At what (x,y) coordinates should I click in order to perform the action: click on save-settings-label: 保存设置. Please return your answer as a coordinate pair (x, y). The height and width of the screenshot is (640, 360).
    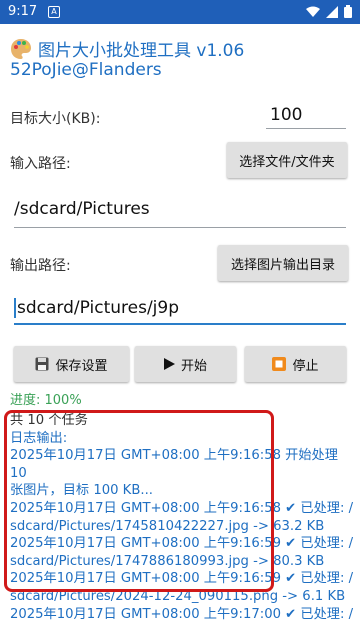
    Looking at the image, I should click on (81, 366).